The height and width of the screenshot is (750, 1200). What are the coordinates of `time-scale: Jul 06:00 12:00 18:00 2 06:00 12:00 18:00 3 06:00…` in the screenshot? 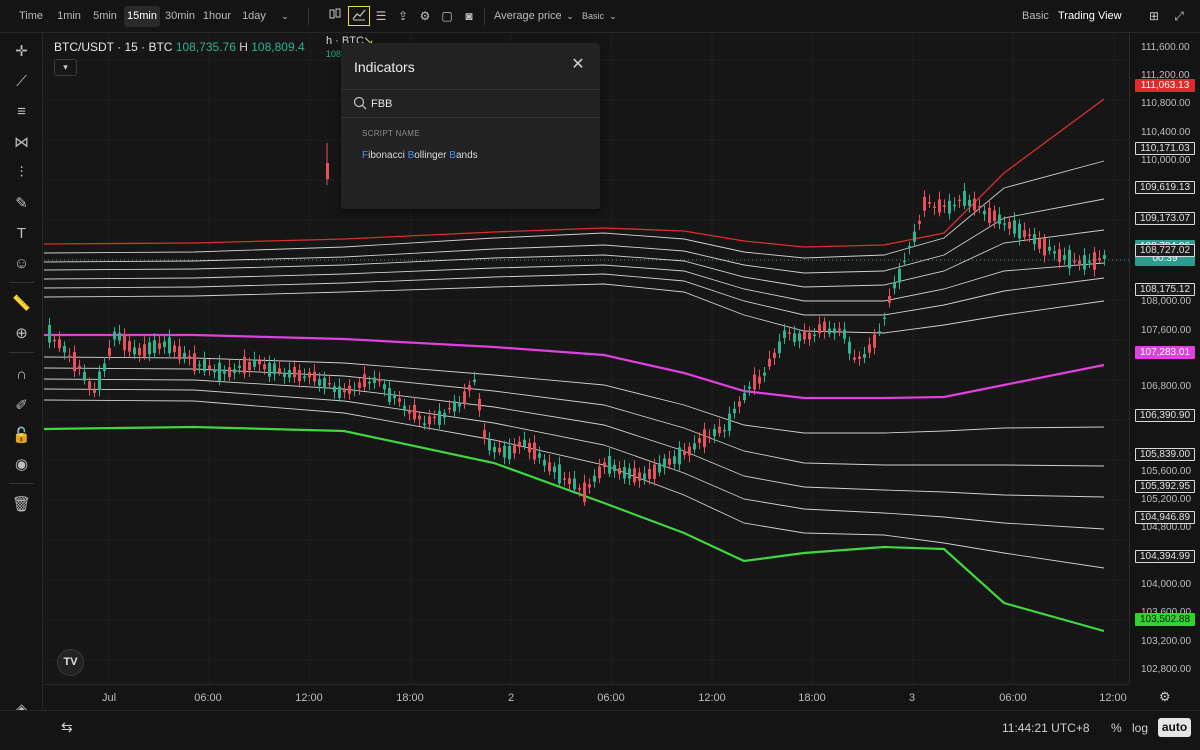 It's located at (586, 697).